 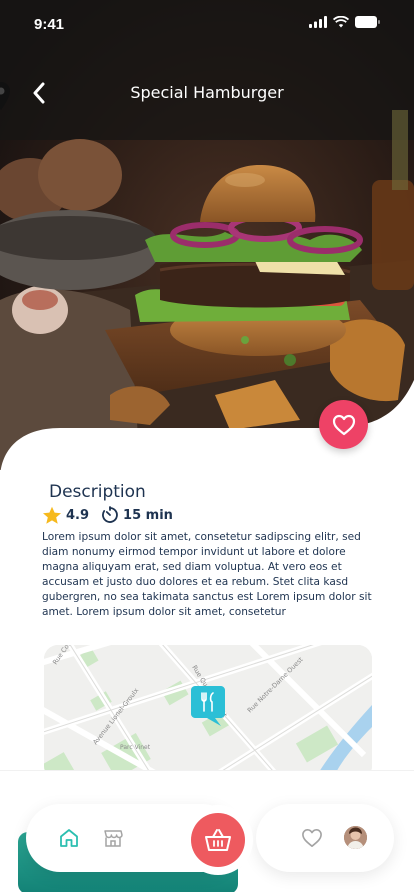 I want to click on basket-icon, so click(x=218, y=840).